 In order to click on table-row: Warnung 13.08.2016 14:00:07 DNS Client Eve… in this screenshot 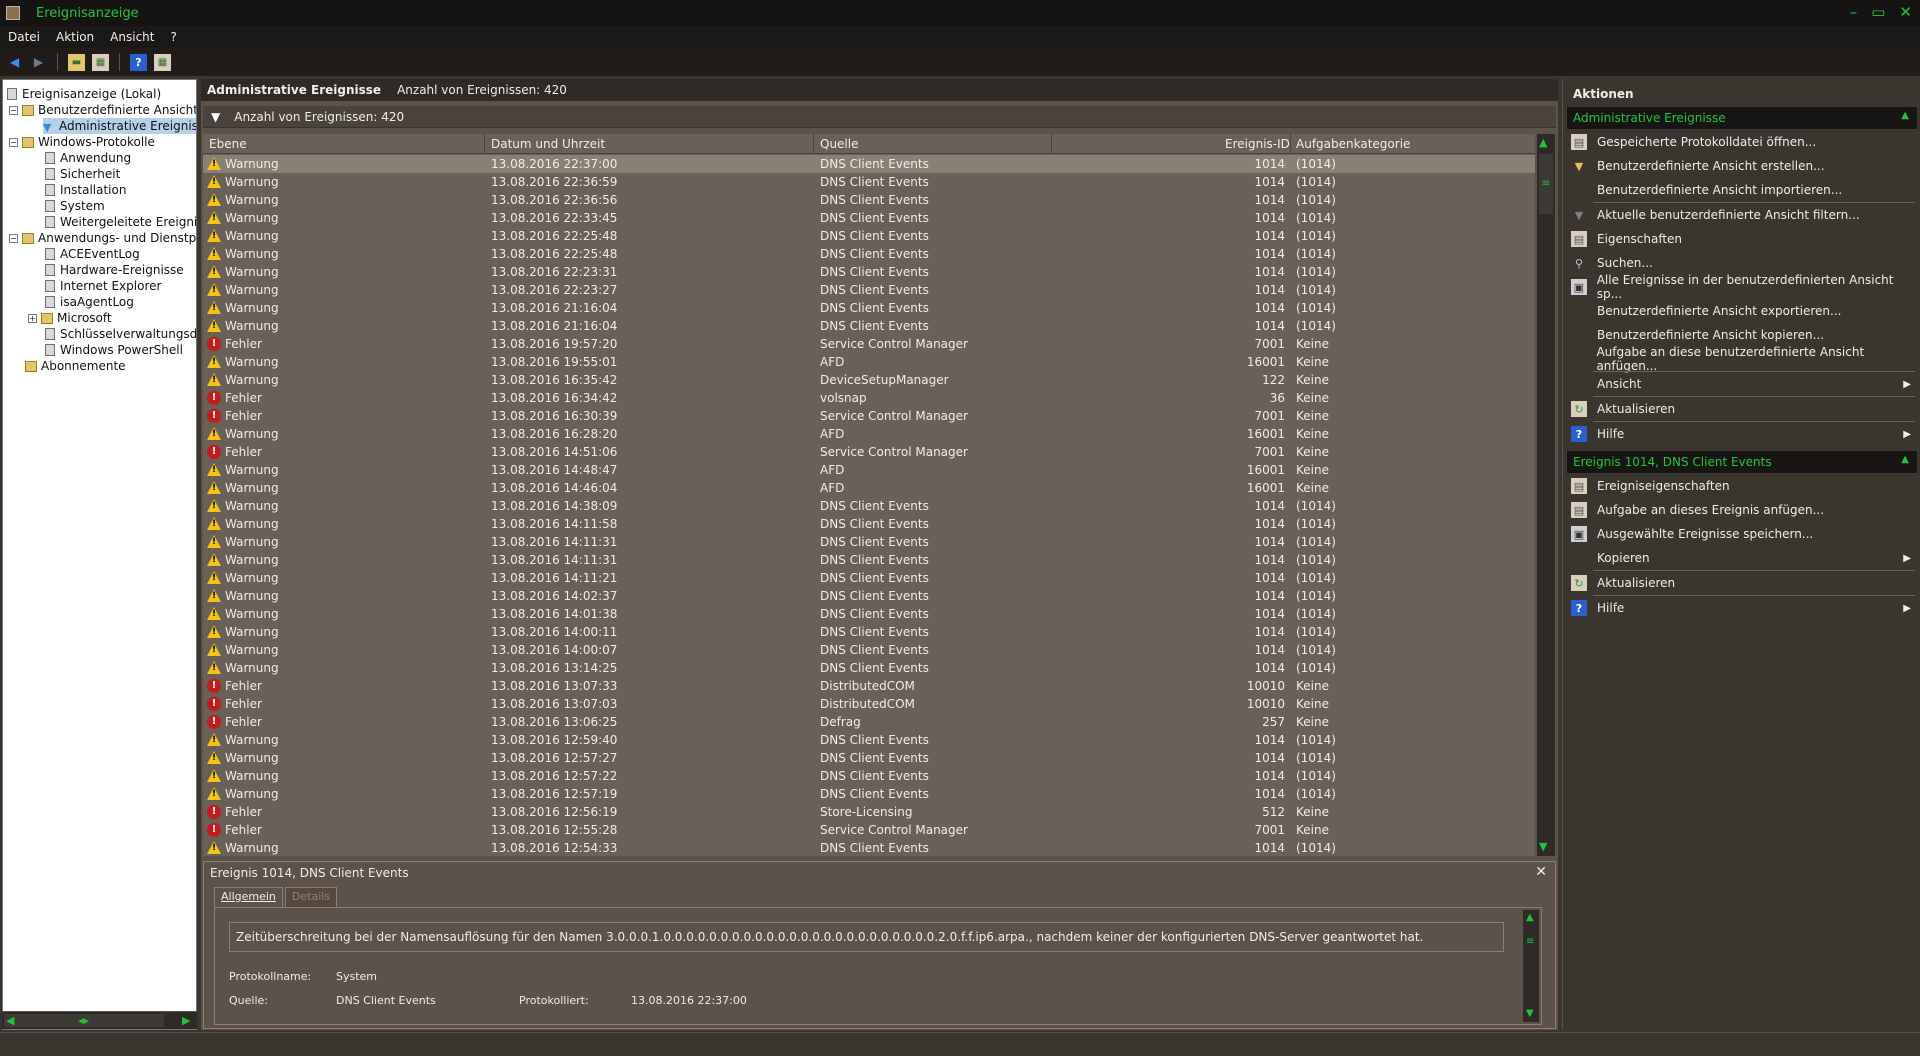, I will do `click(869, 650)`.